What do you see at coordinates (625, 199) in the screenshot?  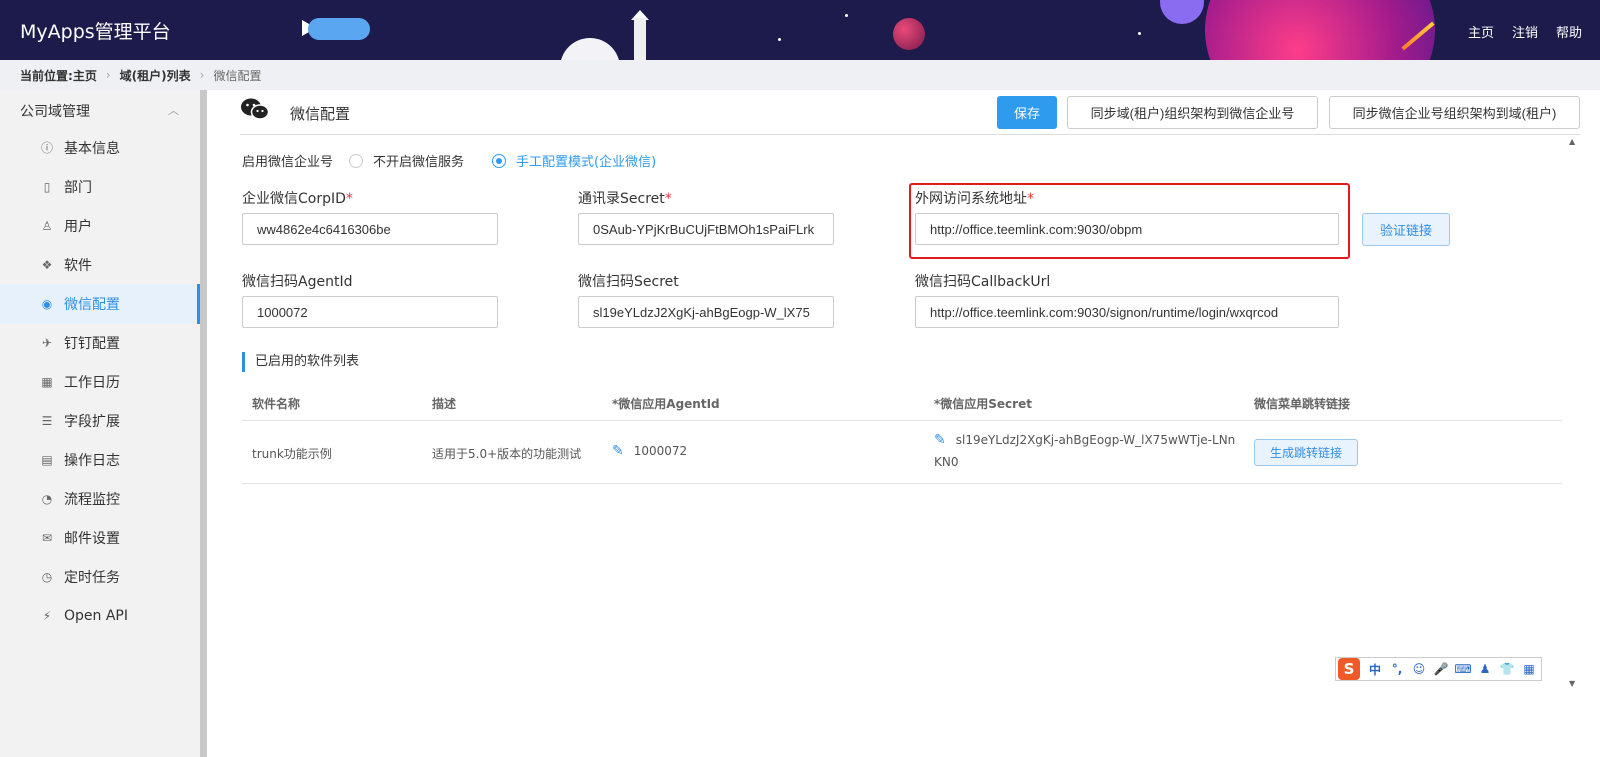 I see `contacts-secret-label: 通讯录Secret*` at bounding box center [625, 199].